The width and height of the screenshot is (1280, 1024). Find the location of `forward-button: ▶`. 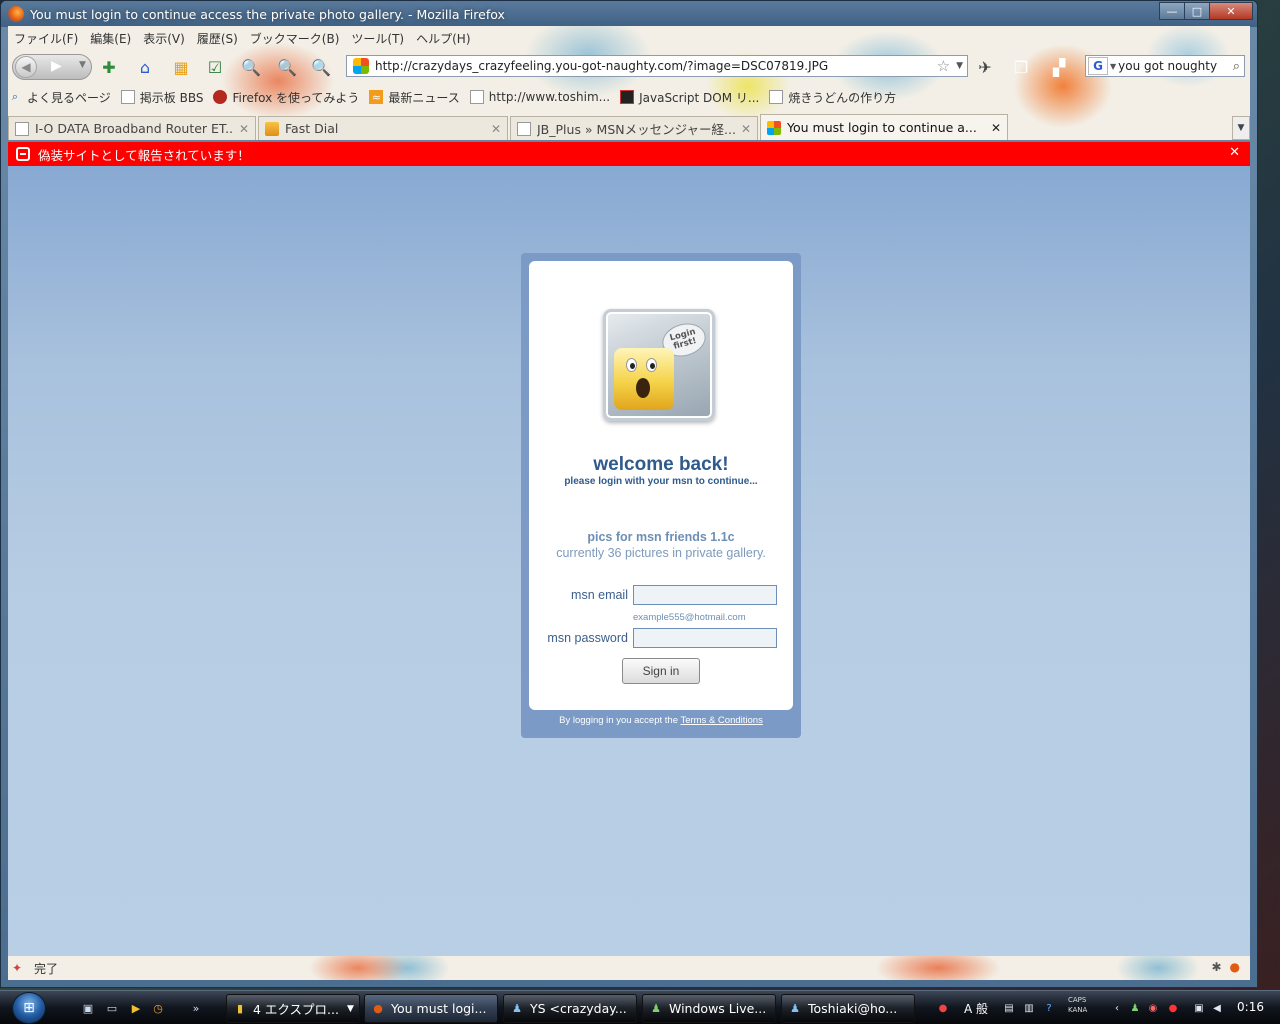

forward-button: ▶ is located at coordinates (56, 66).